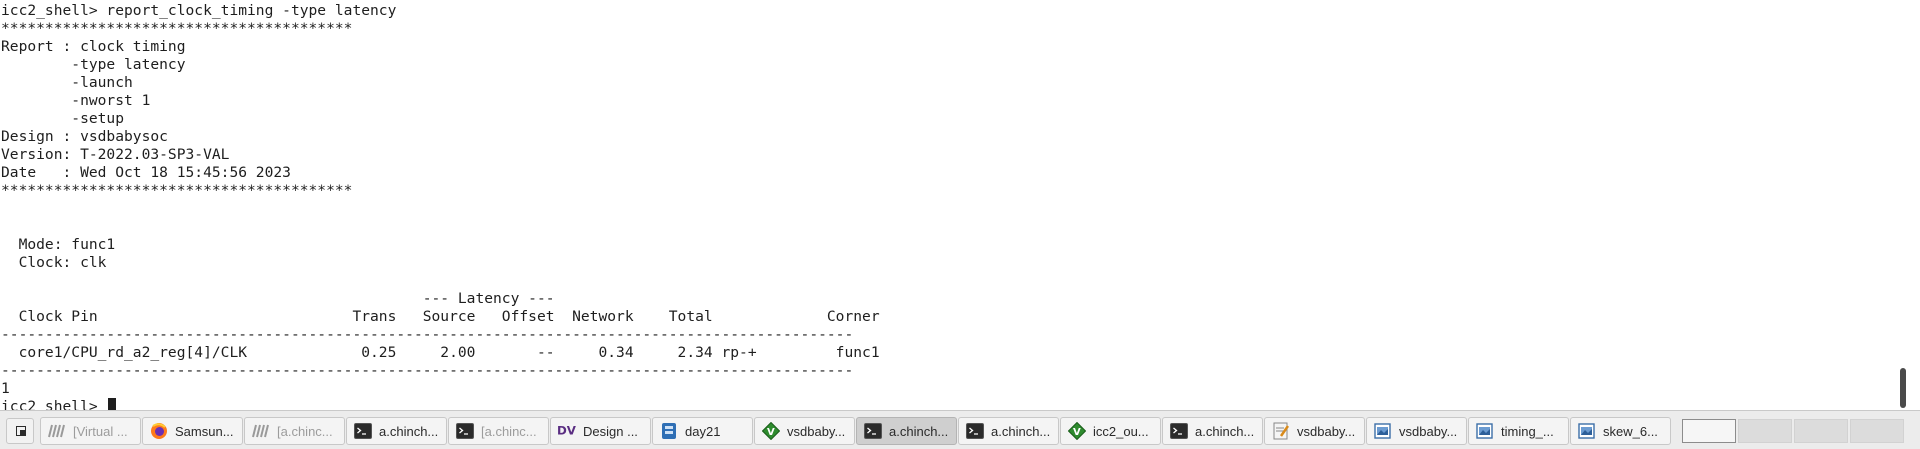 The image size is (1920, 449). I want to click on terminal-scrollbar, so click(1902, 205).